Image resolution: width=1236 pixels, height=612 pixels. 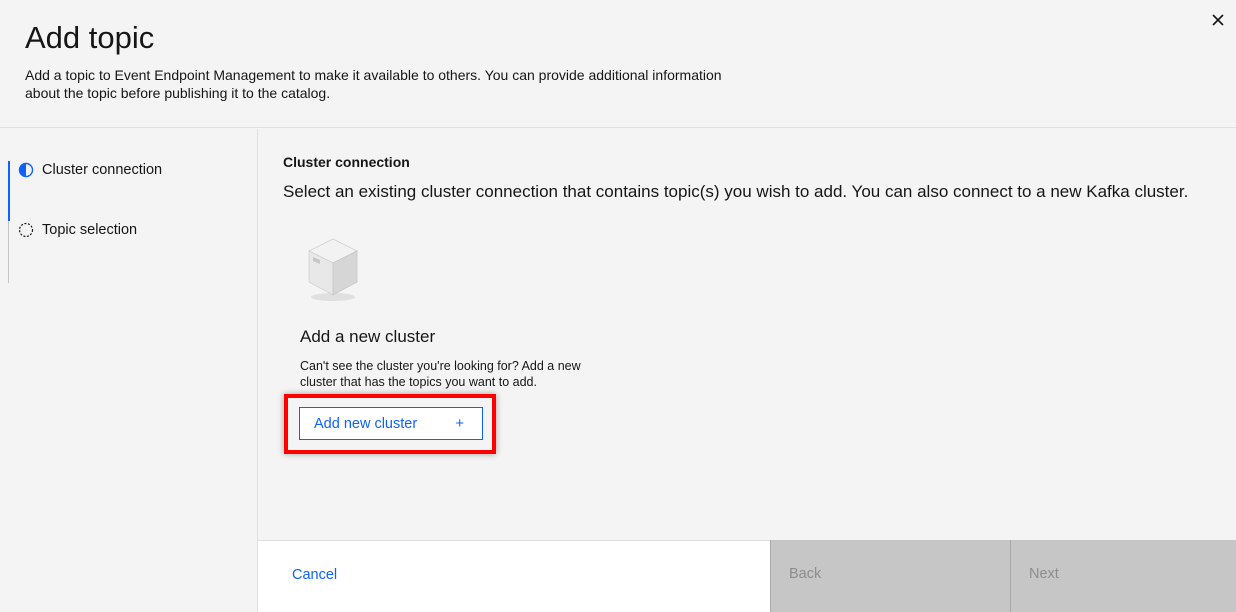 What do you see at coordinates (90, 230) in the screenshot?
I see `step-label: Topic selection` at bounding box center [90, 230].